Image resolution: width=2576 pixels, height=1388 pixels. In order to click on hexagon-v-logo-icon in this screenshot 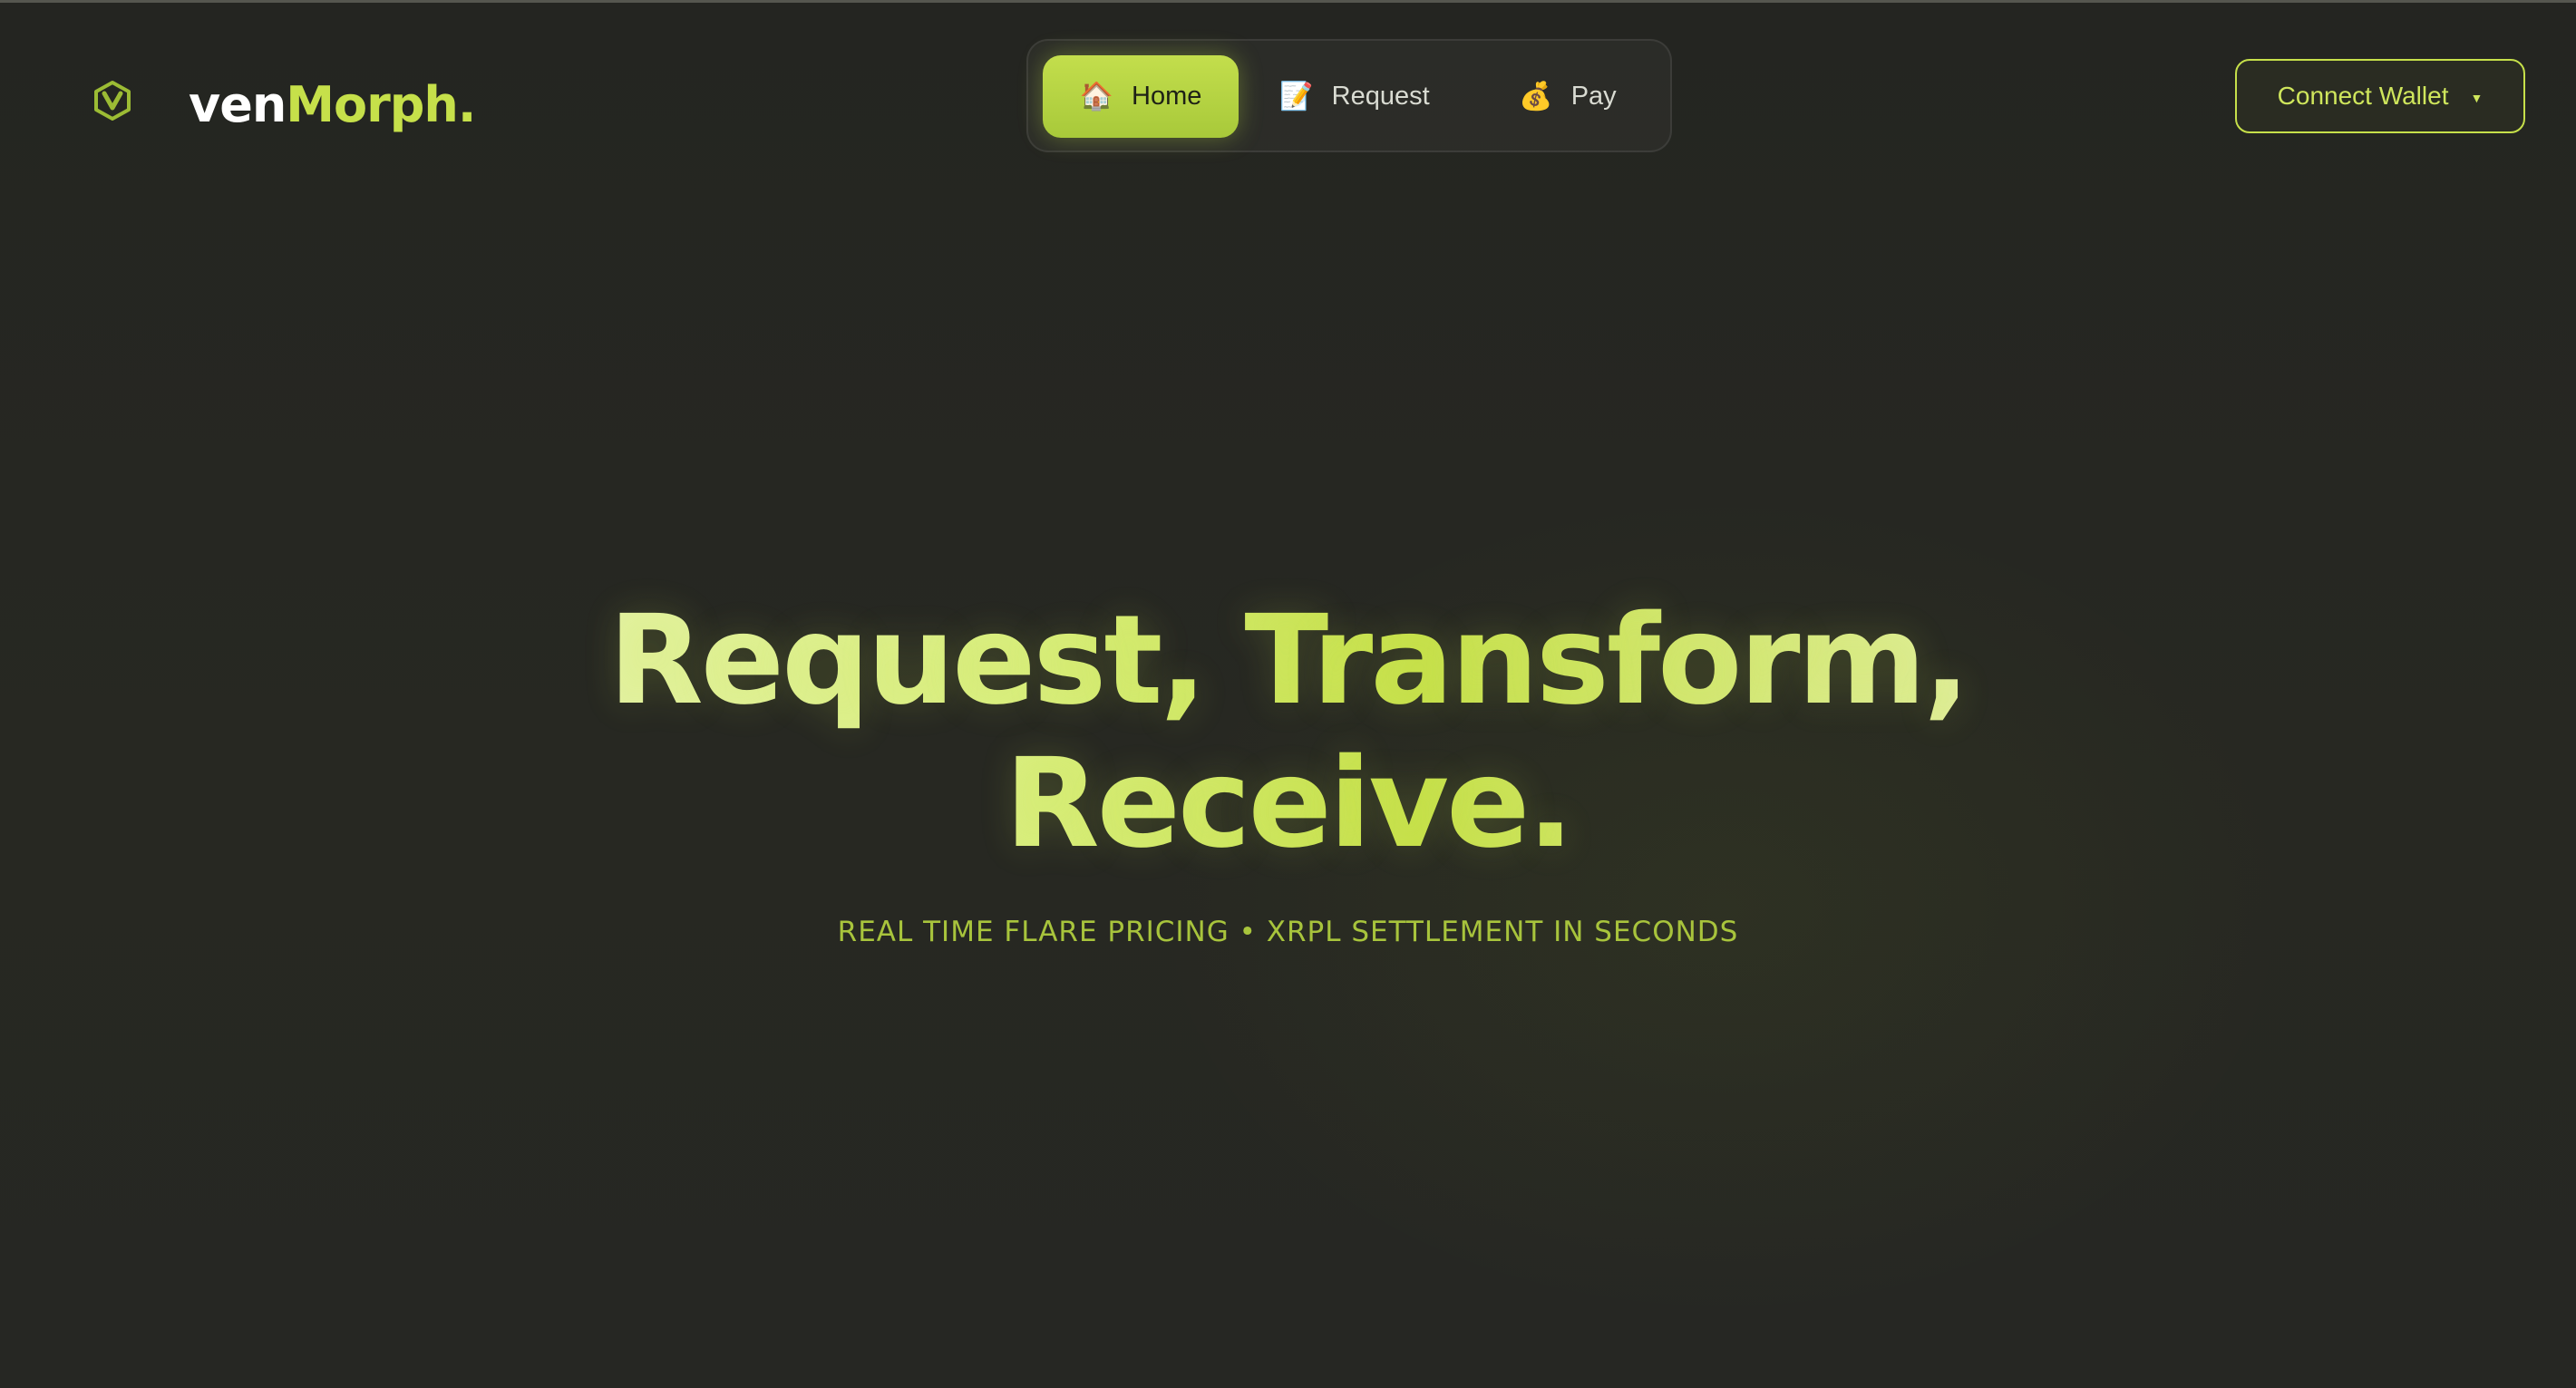, I will do `click(112, 100)`.